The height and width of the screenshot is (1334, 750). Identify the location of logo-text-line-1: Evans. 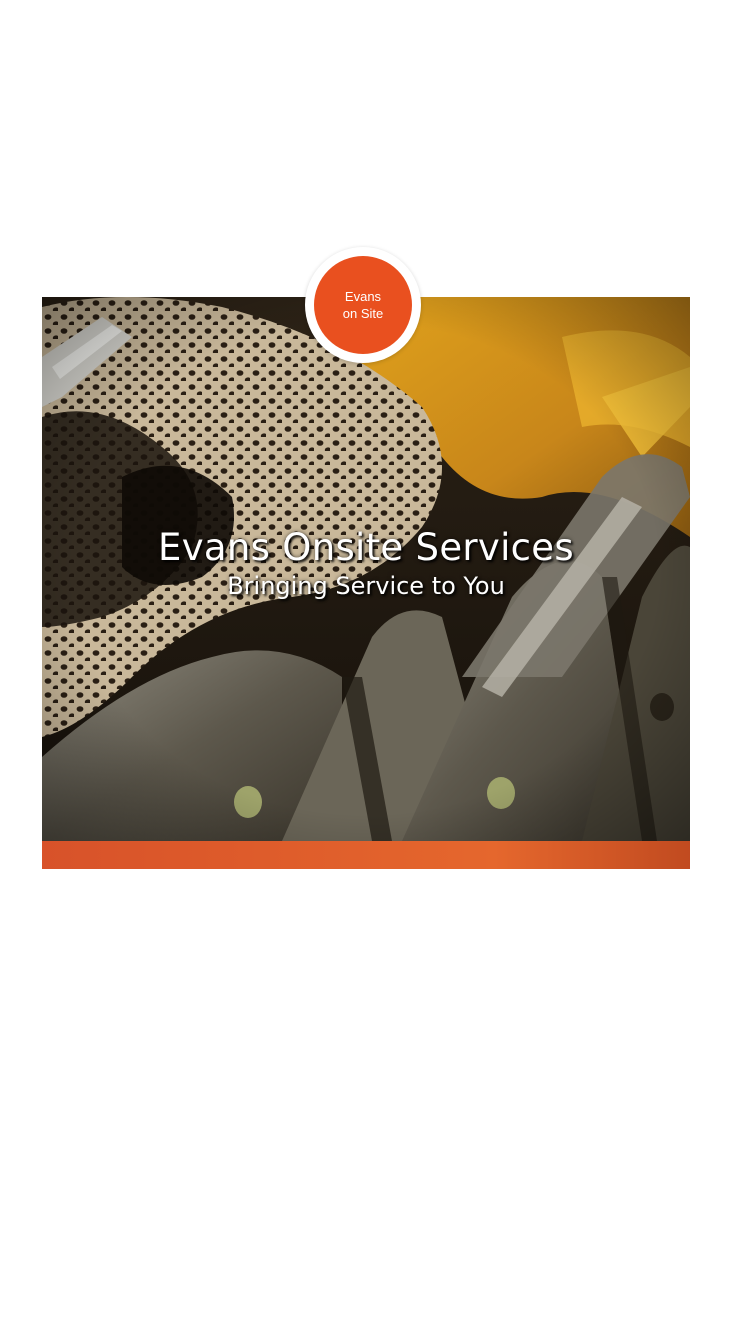
(363, 296).